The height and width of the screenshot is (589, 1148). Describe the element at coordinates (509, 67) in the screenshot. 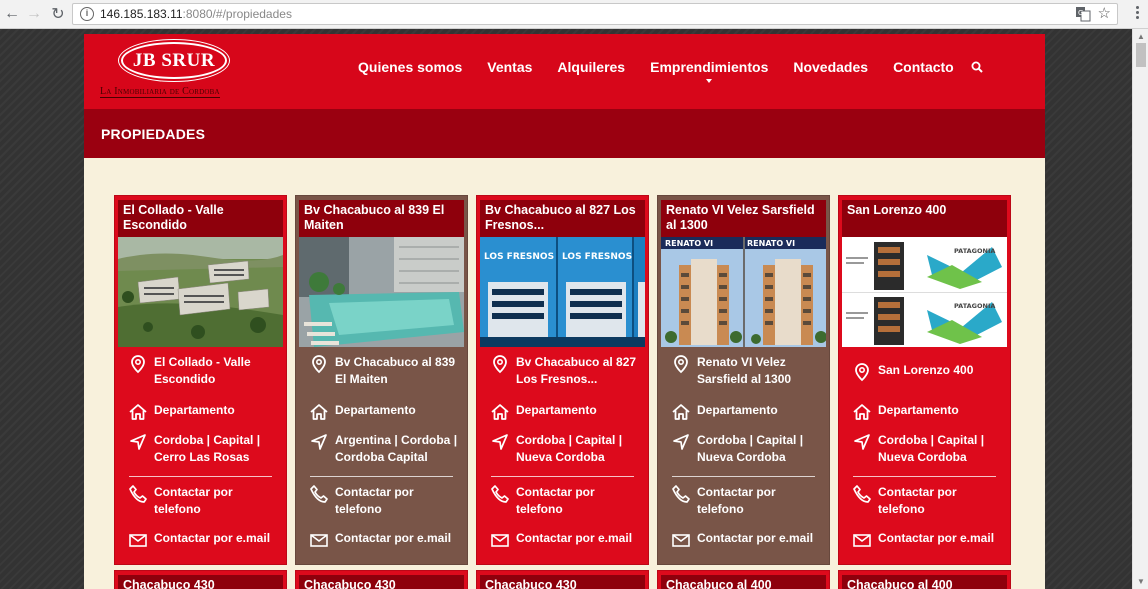

I see `nav-ventas: Ventas` at that location.